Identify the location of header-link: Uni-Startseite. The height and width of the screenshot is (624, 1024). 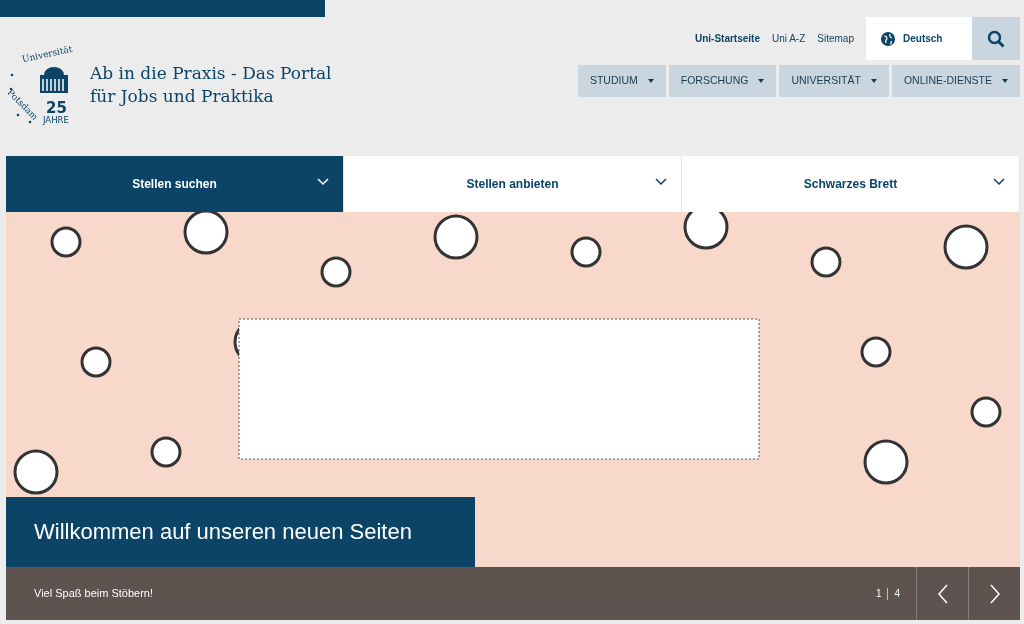
(727, 38).